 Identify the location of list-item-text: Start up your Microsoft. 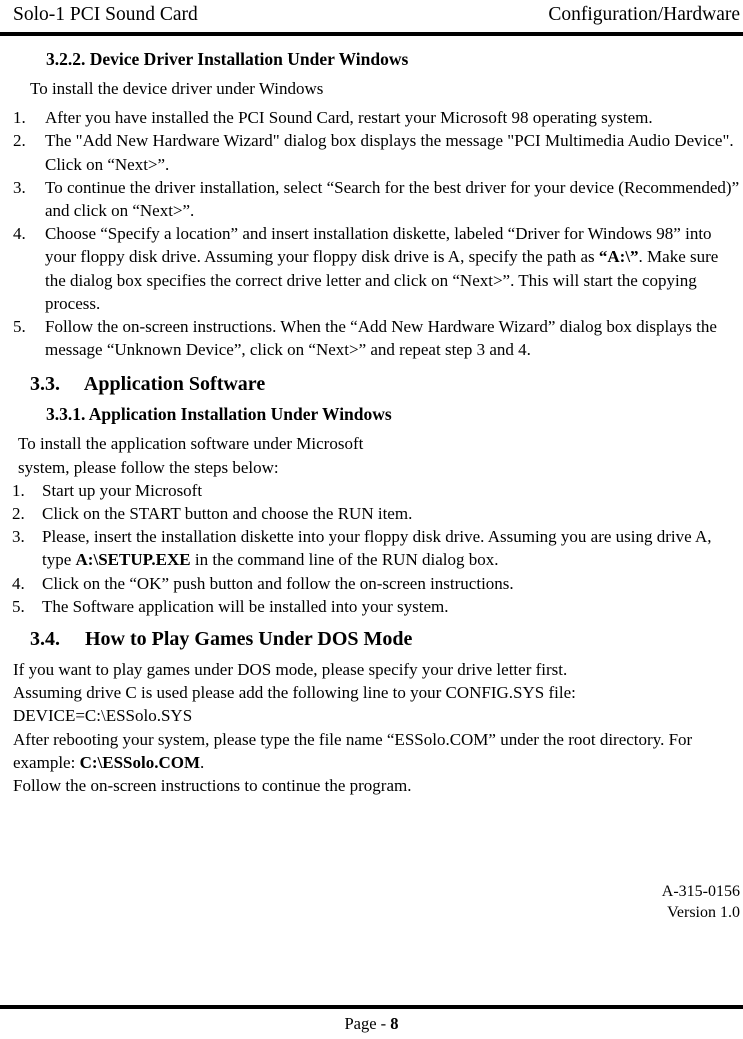
(122, 490).